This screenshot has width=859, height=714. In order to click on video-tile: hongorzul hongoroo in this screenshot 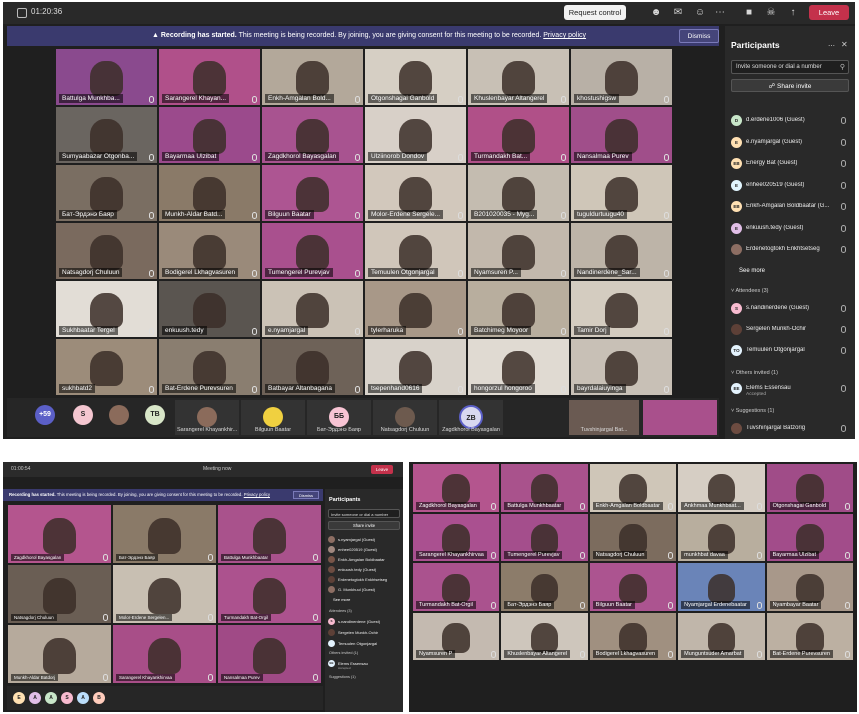, I will do `click(518, 367)`.